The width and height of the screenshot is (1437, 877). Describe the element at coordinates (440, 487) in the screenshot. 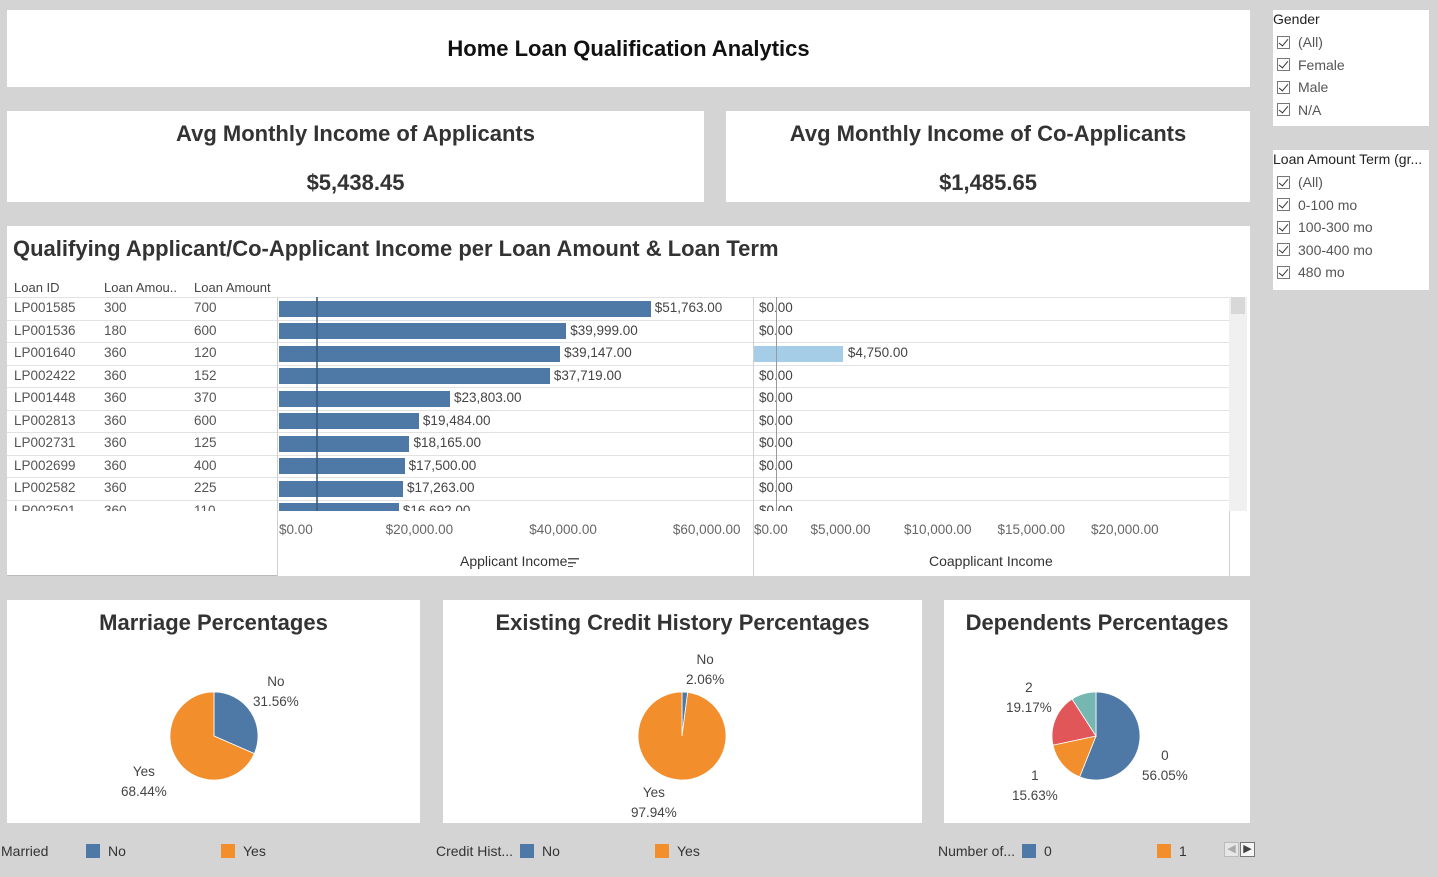

I see `applicant-income-label: $17,263.00` at that location.